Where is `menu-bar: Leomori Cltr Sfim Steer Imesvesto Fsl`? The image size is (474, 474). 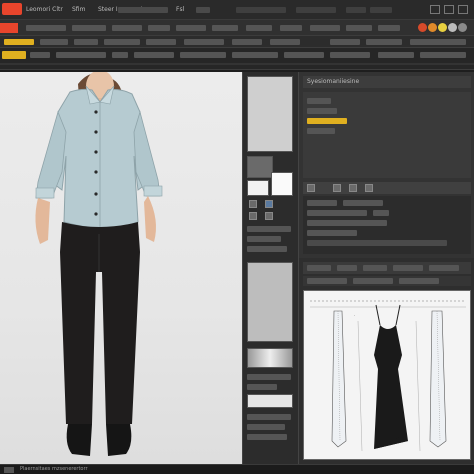
menu-bar: Leomori Cltr Sfim Steer Imesvesto Fsl is located at coordinates (237, 10).